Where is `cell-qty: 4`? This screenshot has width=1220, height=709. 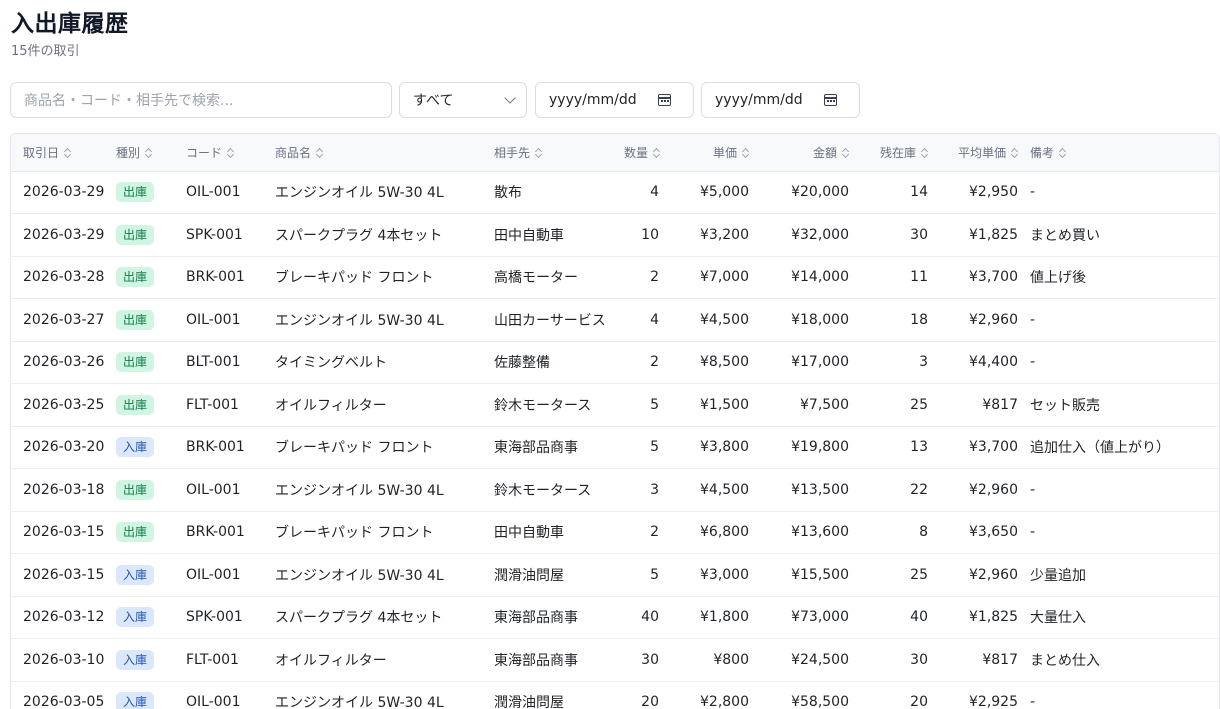 cell-qty: 4 is located at coordinates (647, 320).